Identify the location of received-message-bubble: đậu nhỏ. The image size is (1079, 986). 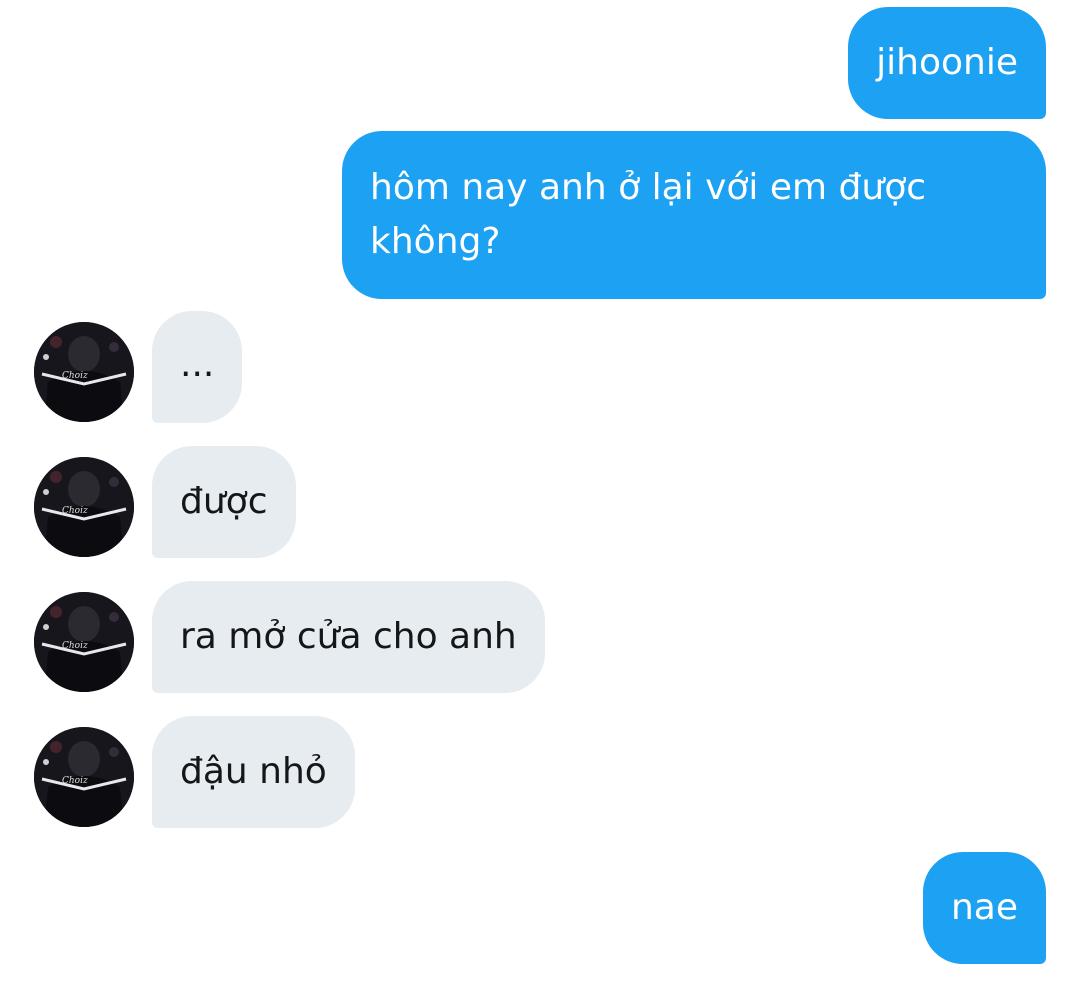
(253, 772).